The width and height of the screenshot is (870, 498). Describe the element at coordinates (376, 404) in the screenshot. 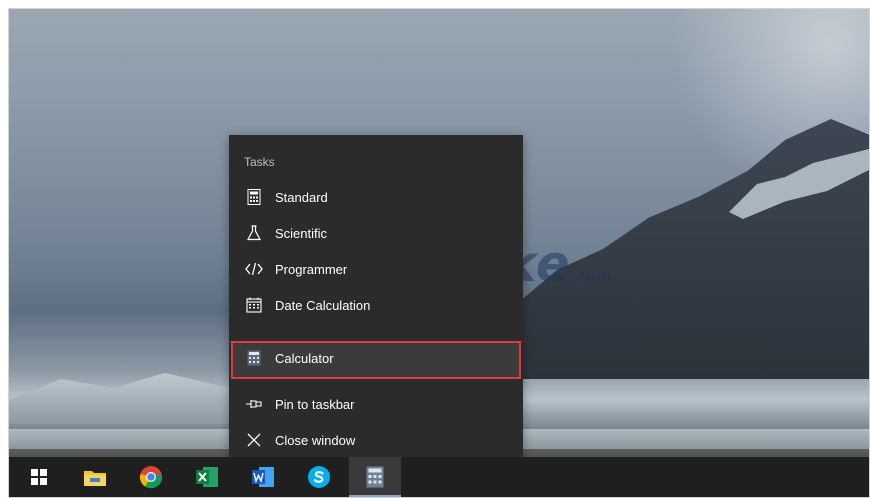

I see `pin-to-taskbar: Pin to taskbar` at that location.